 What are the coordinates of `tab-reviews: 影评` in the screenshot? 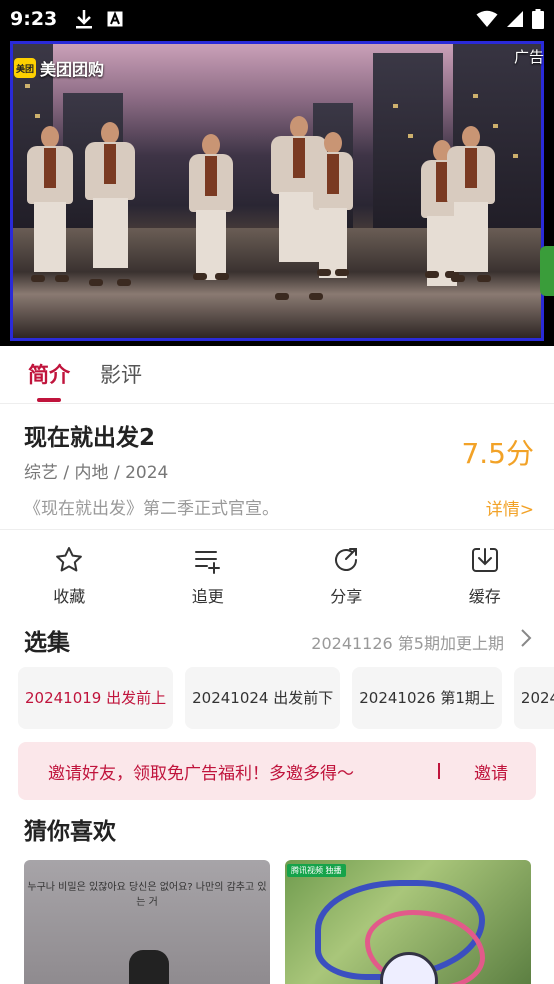 It's located at (121, 375).